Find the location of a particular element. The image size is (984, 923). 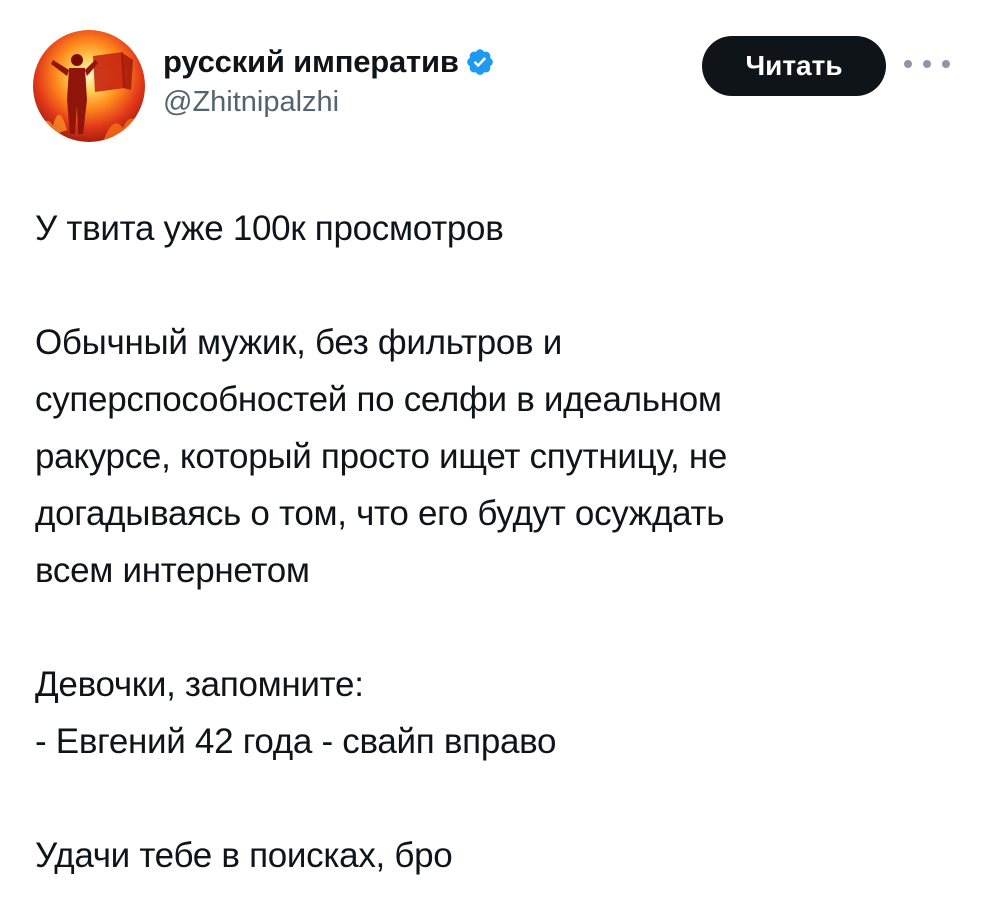

more-options-icon is located at coordinates (927, 64).